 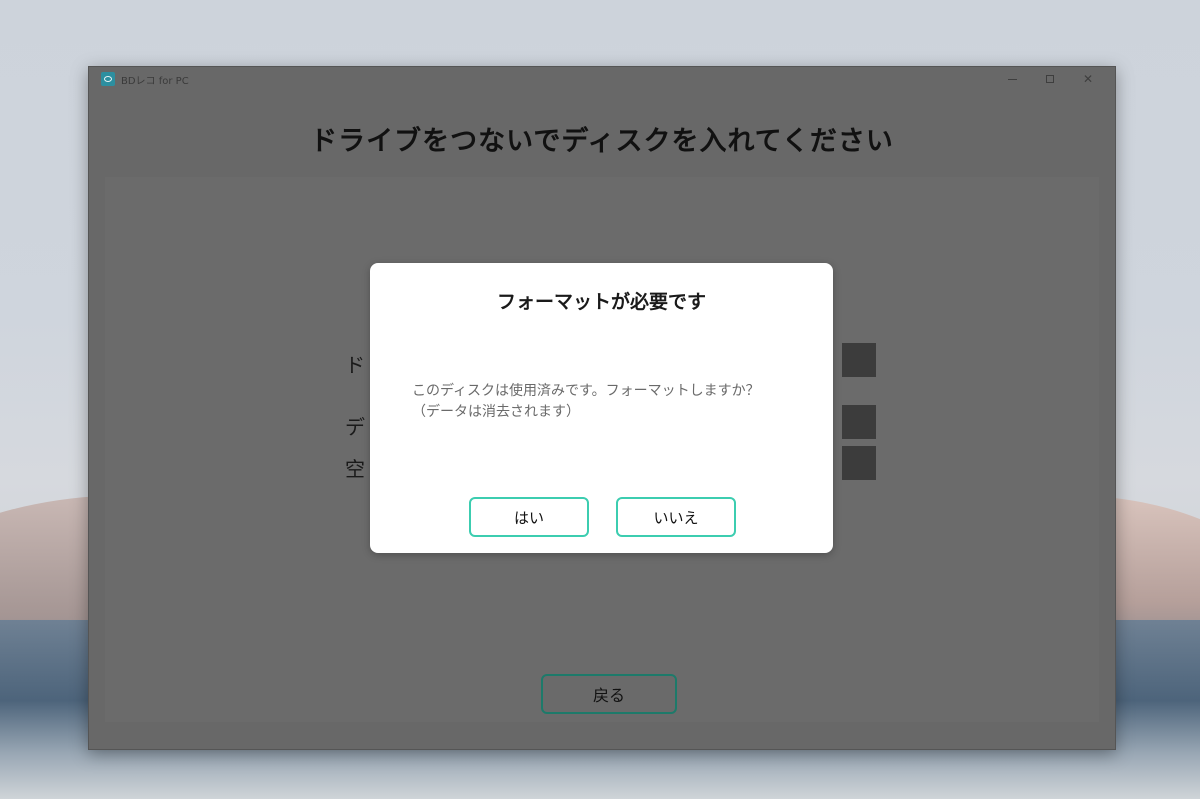 I want to click on close-icon: ✕, so click(x=1088, y=79).